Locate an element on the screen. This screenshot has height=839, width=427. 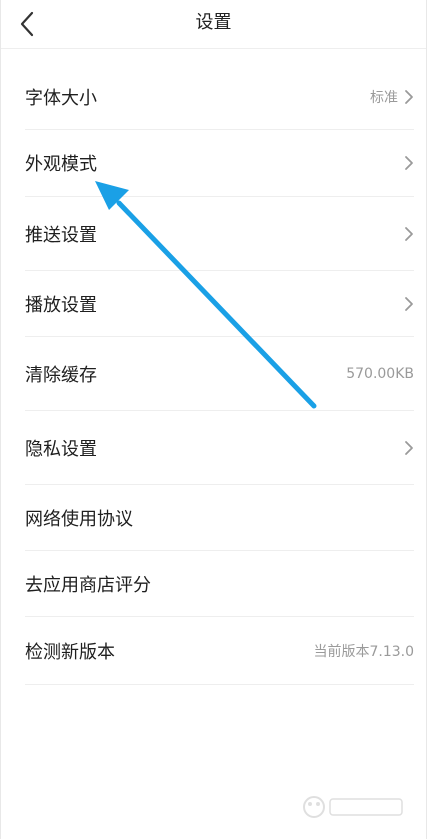
back-button is located at coordinates (27, 24).